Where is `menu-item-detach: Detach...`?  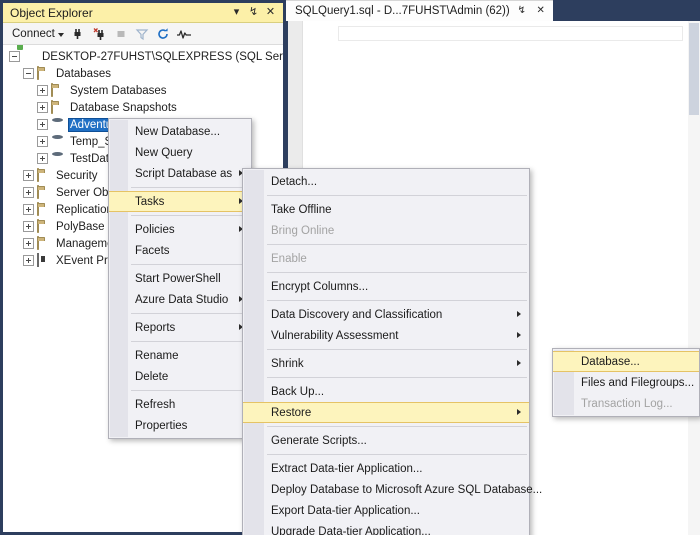
menu-item-detach: Detach... is located at coordinates (386, 181).